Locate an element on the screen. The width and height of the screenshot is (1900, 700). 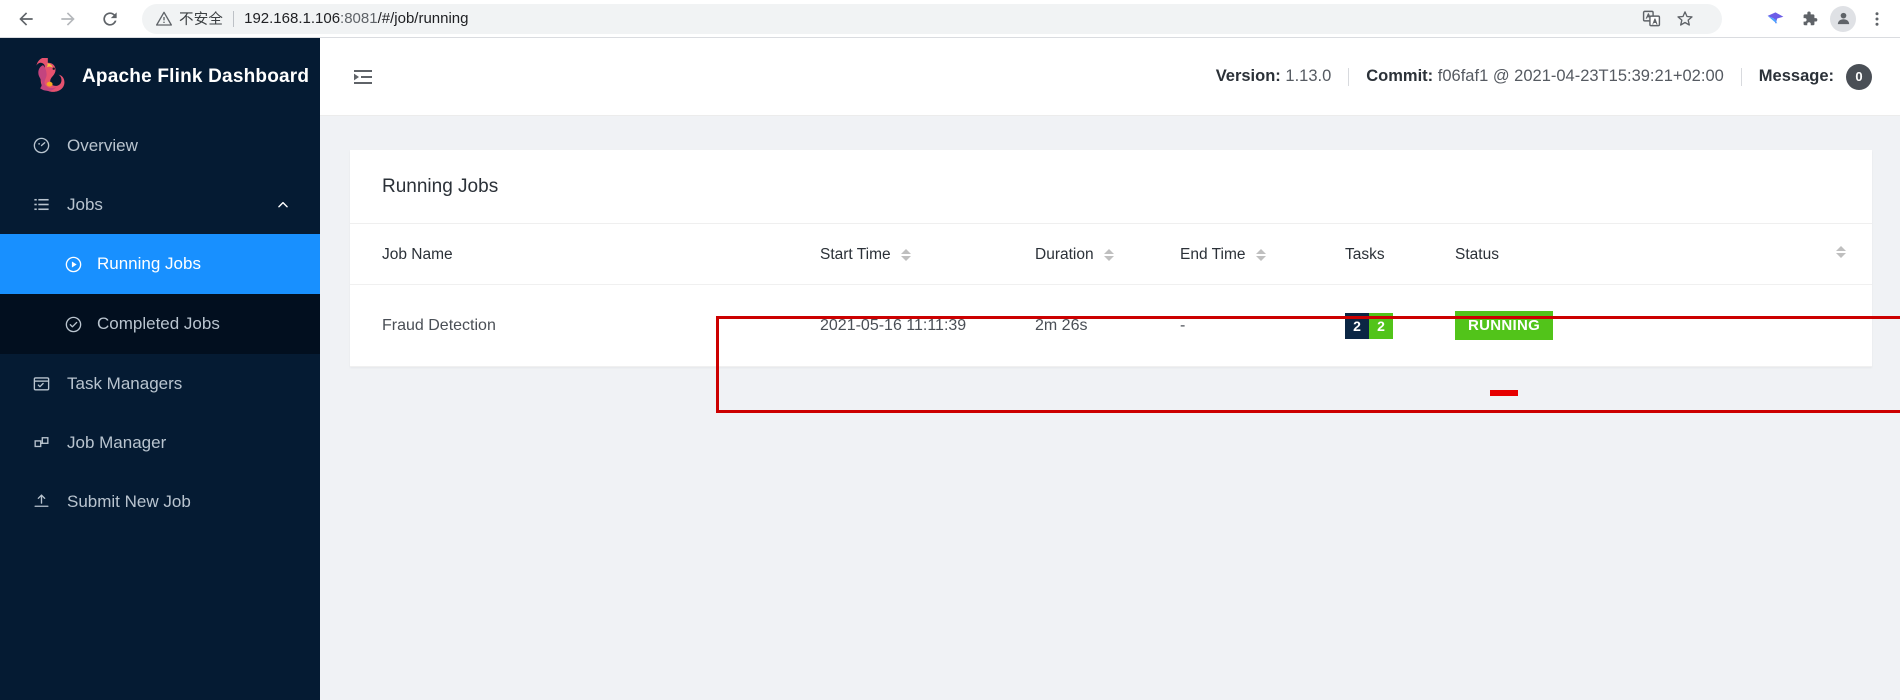
security-status-label: 不安全 is located at coordinates (201, 20).